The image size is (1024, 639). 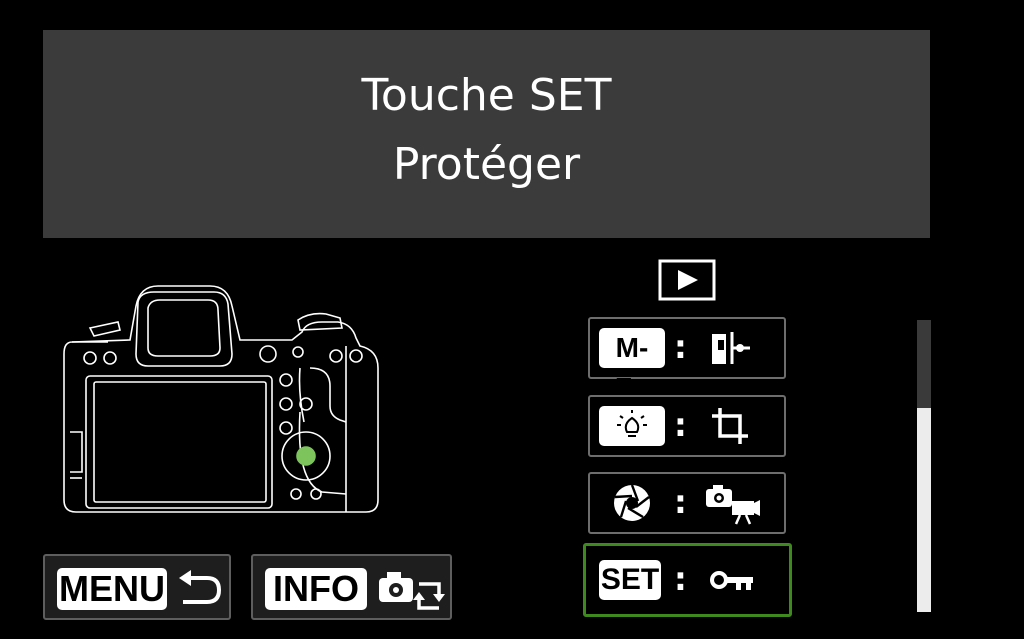 I want to click on assignment-row-illumination: :, so click(x=687, y=426).